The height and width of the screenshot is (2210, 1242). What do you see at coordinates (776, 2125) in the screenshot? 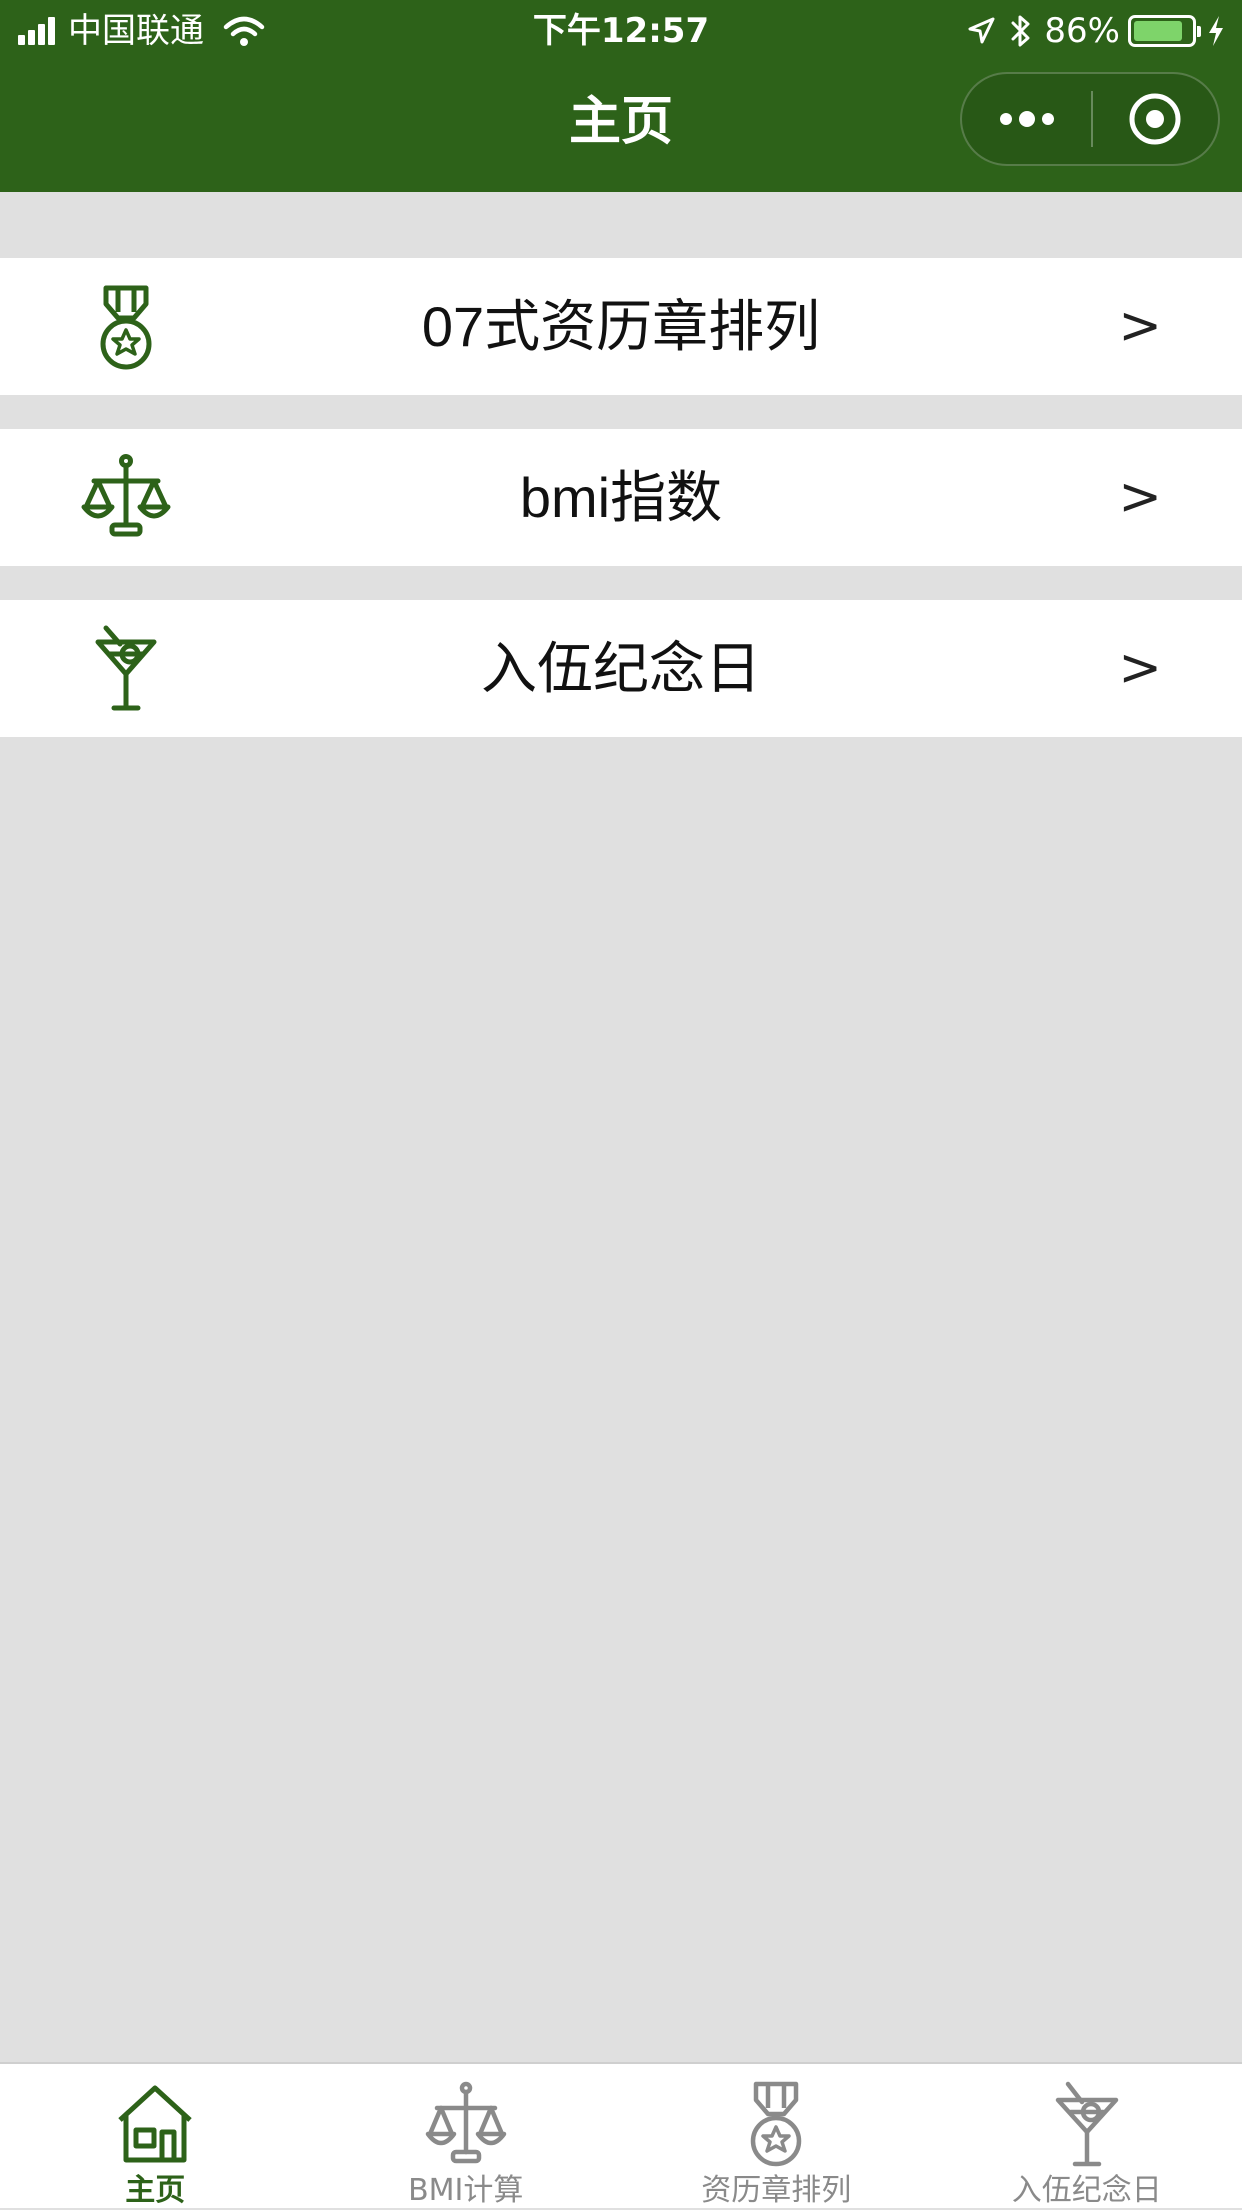
I see `medal-icon` at bounding box center [776, 2125].